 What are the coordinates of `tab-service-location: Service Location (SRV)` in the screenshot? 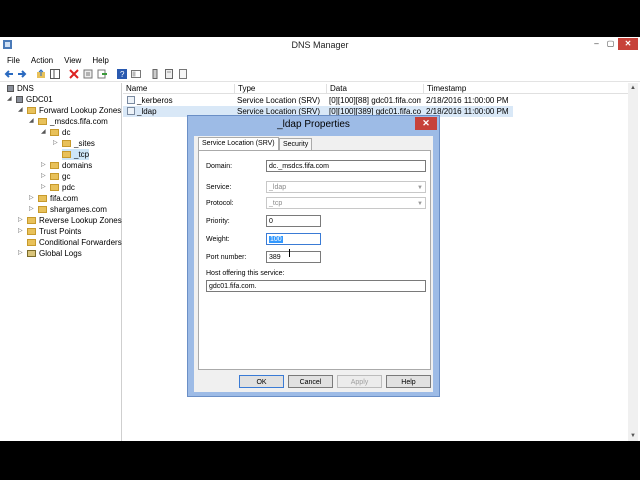 It's located at (238, 143).